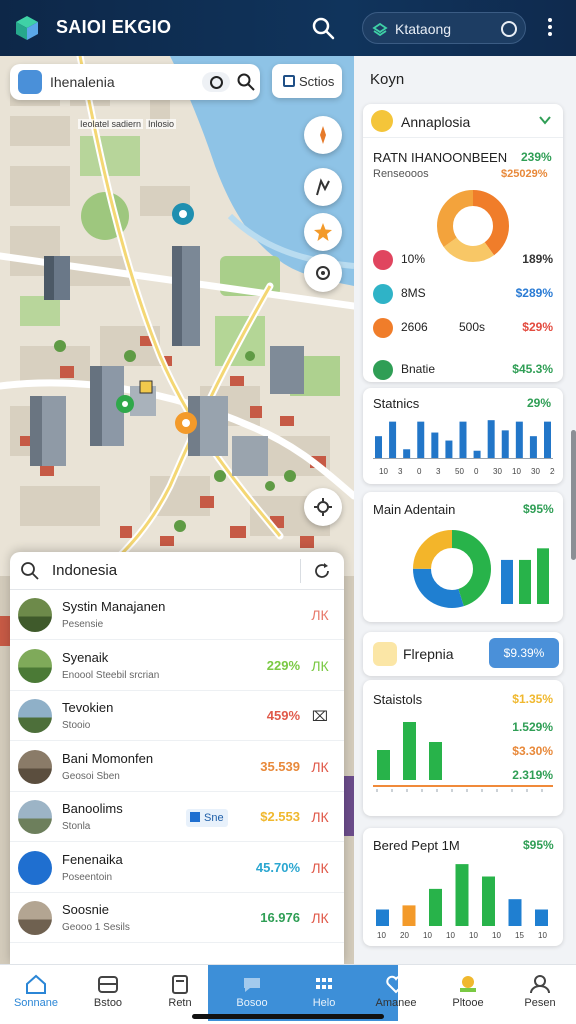  I want to click on stat-value: $289%, so click(534, 293).